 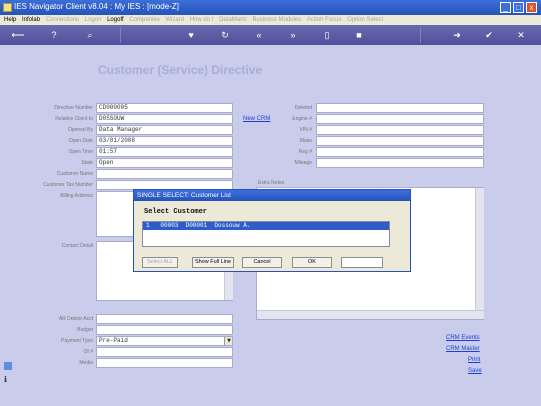 What do you see at coordinates (531, 7) in the screenshot?
I see `close-button: x` at bounding box center [531, 7].